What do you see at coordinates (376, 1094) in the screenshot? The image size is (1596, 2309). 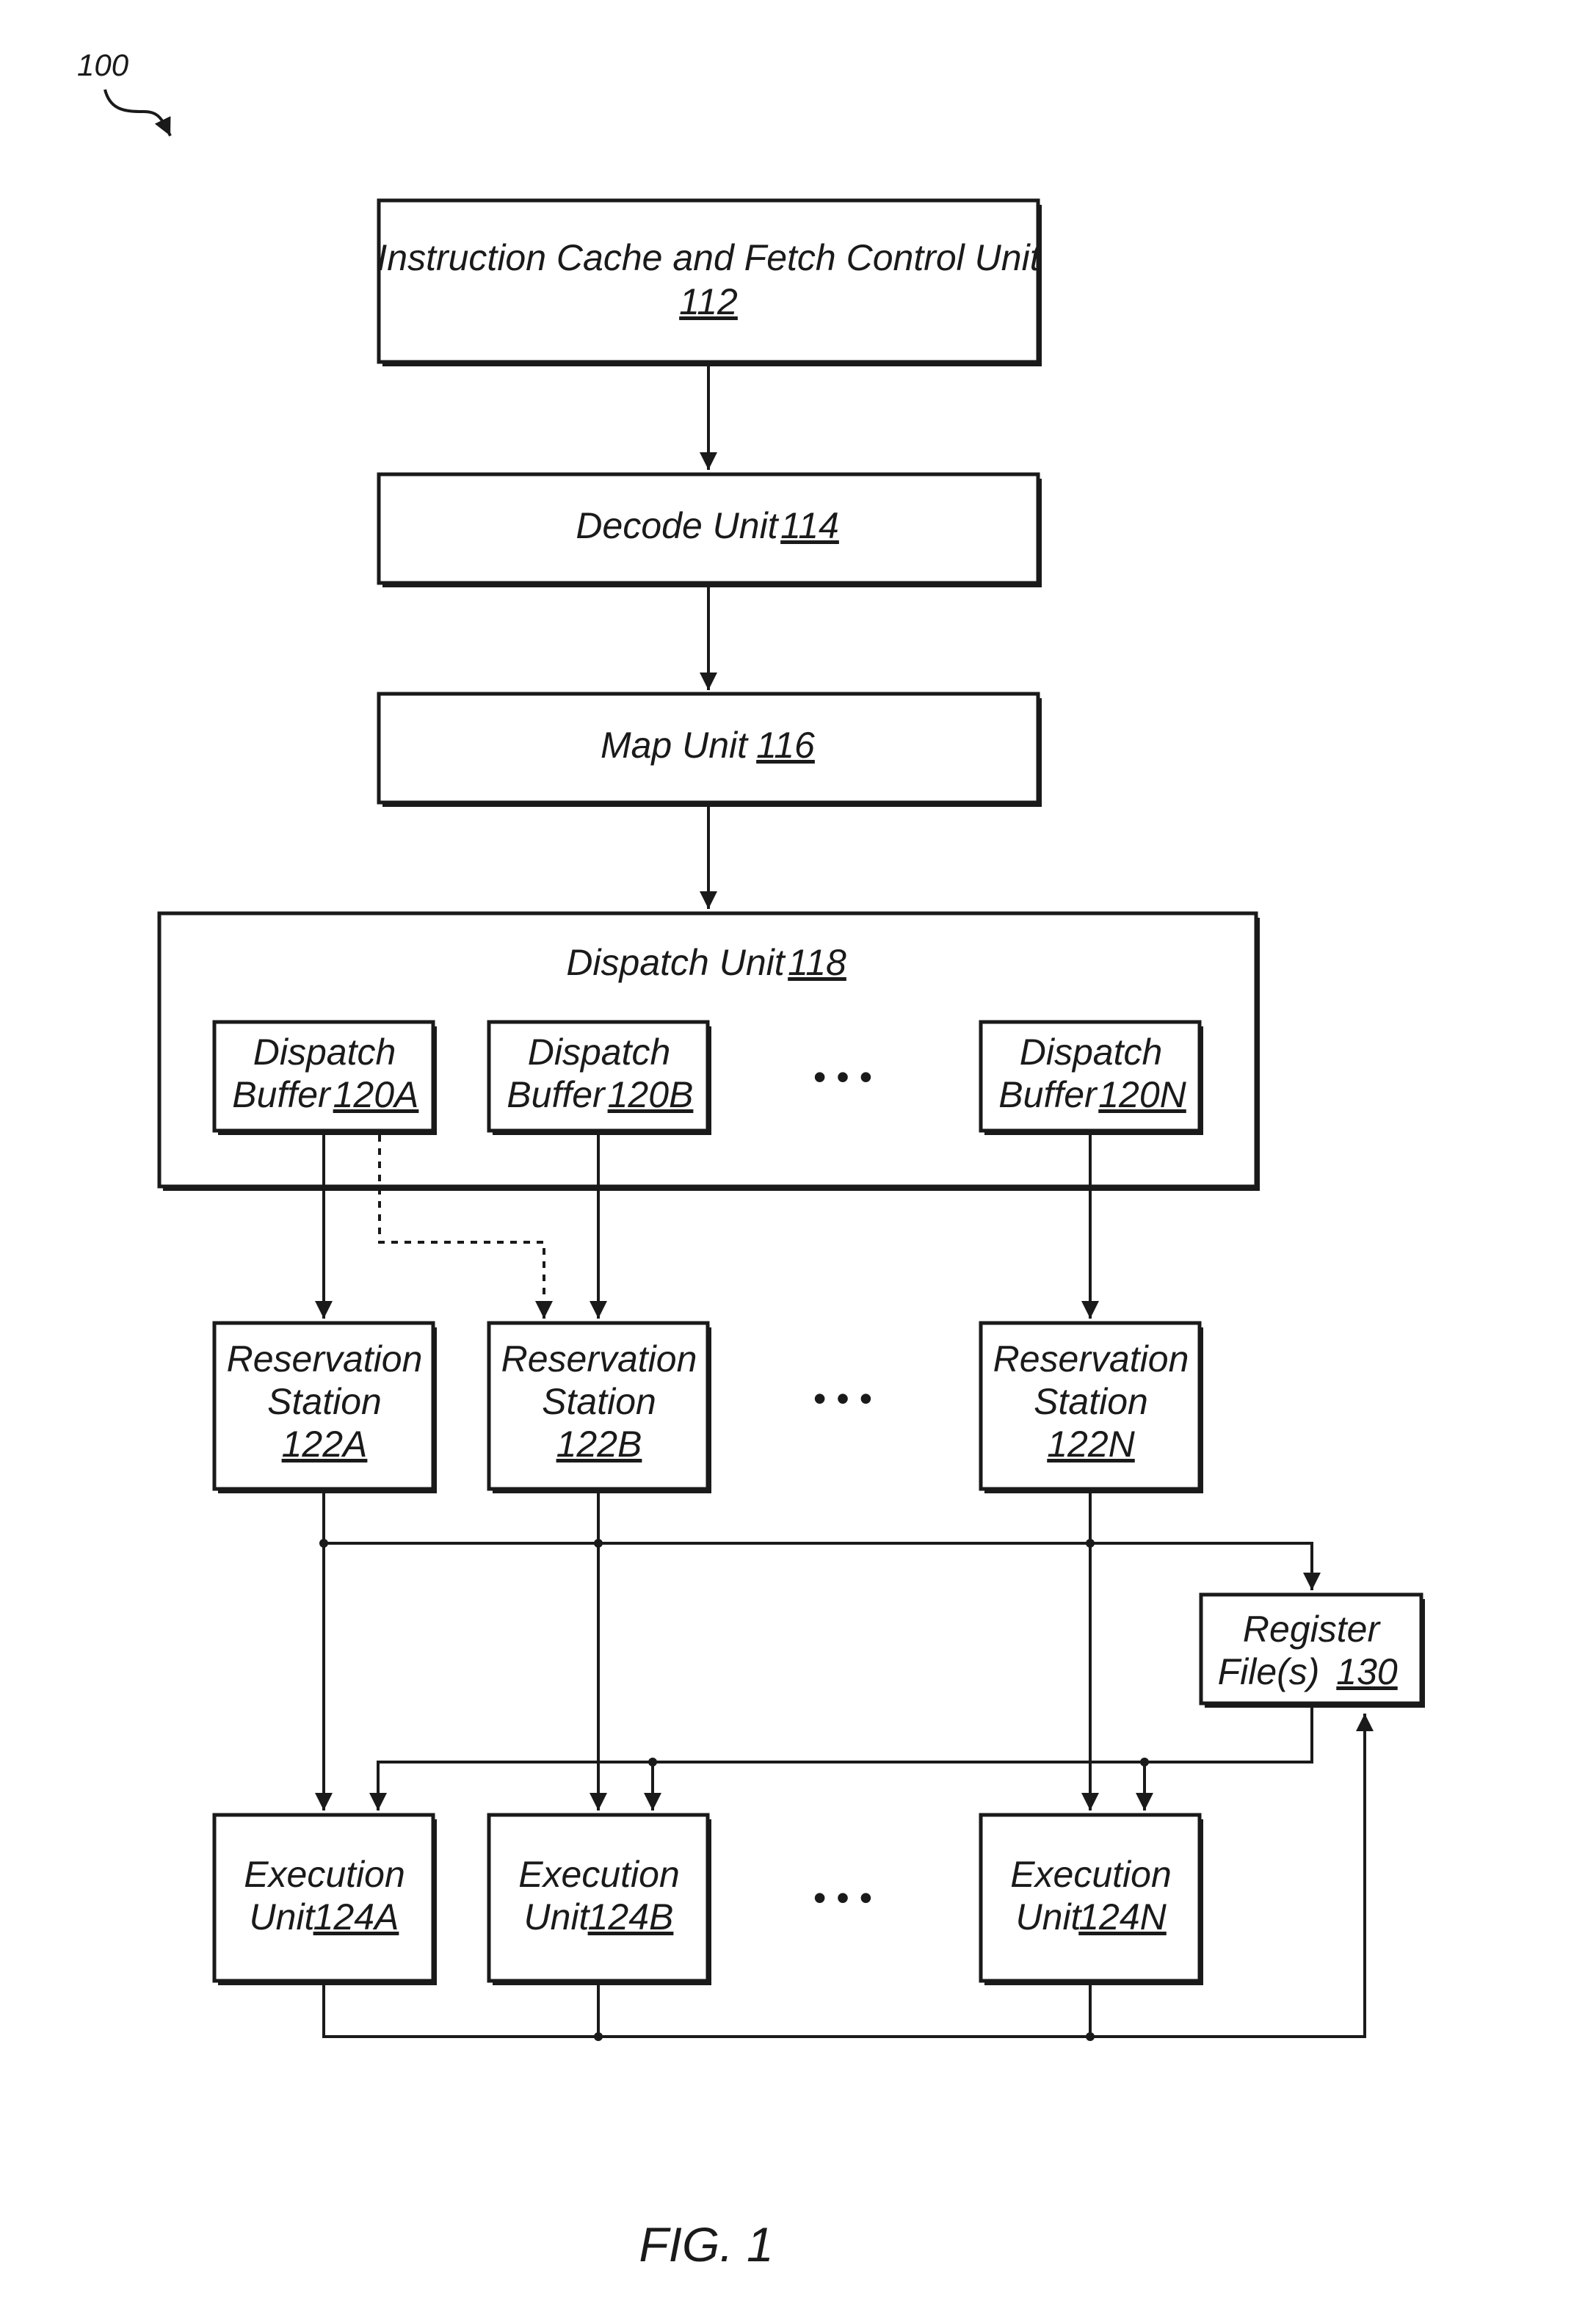 I see `dispatch-buffer-a-ref: 120A` at bounding box center [376, 1094].